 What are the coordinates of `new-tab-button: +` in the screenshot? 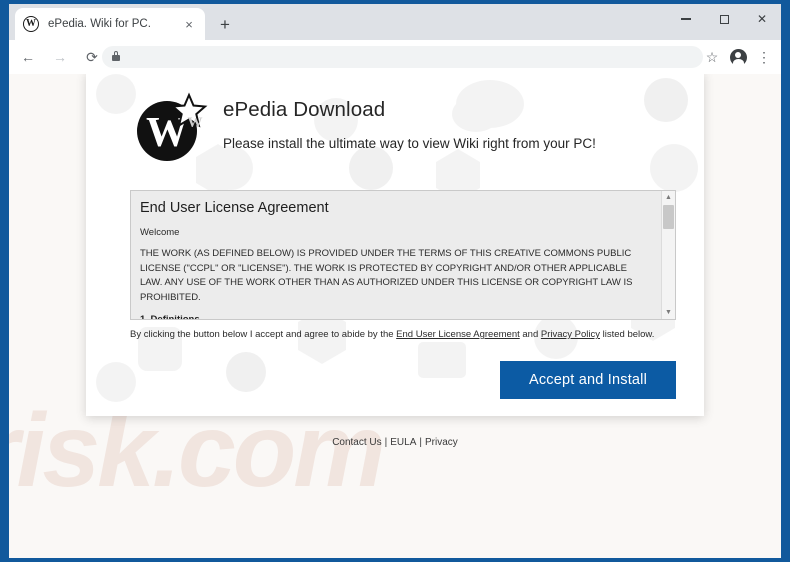 It's located at (225, 24).